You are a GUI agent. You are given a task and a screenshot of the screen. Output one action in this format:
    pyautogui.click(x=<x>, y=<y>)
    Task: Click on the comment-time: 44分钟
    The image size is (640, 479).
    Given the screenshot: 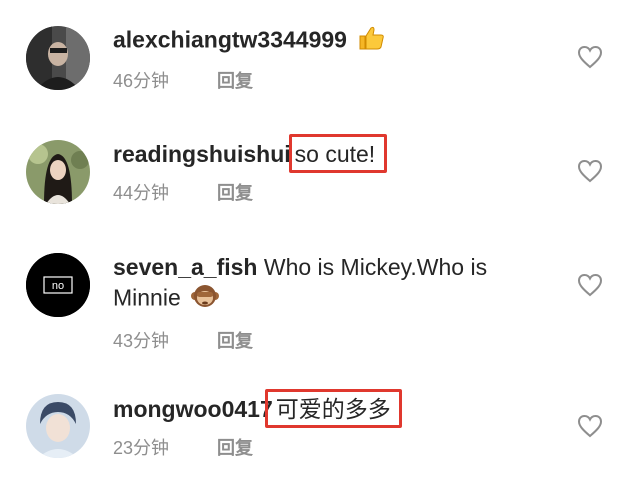 What is the action you would take?
    pyautogui.click(x=141, y=193)
    